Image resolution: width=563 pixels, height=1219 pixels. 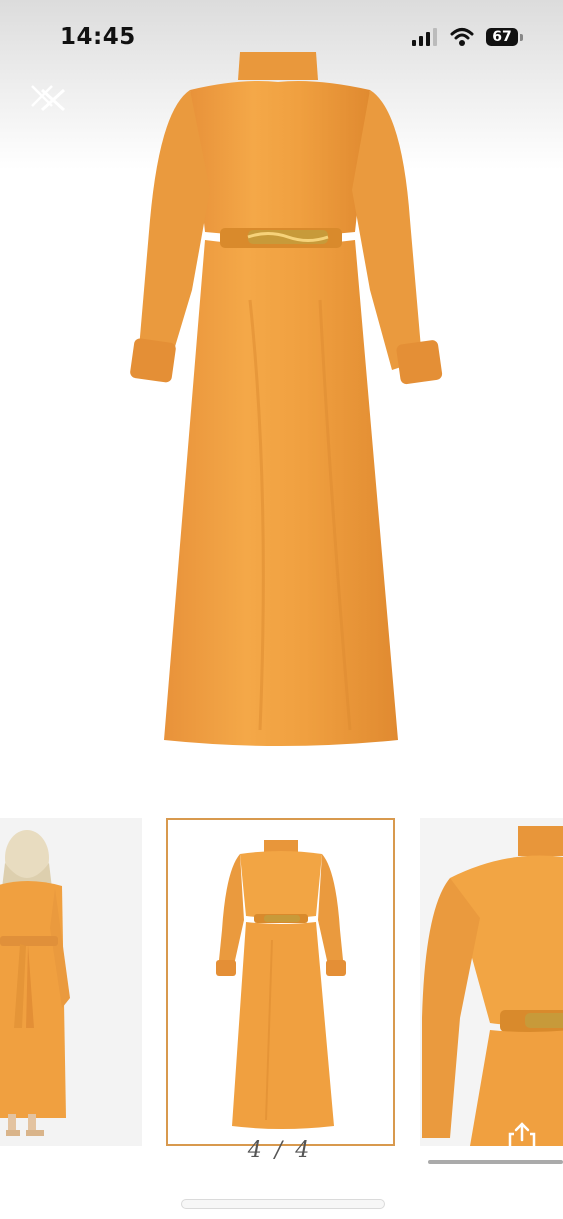 I want to click on thumbnail-back-view, so click(x=71, y=982).